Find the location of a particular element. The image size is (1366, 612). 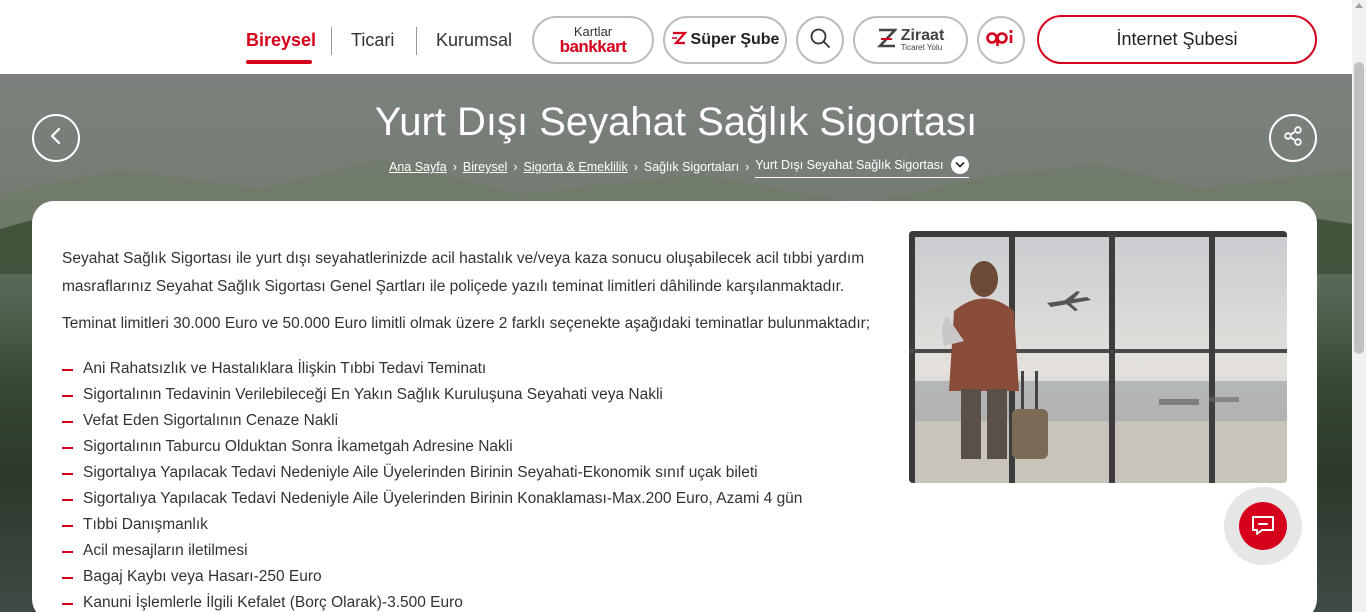

scroll-up-arrow-icon is located at coordinates (1359, 5).